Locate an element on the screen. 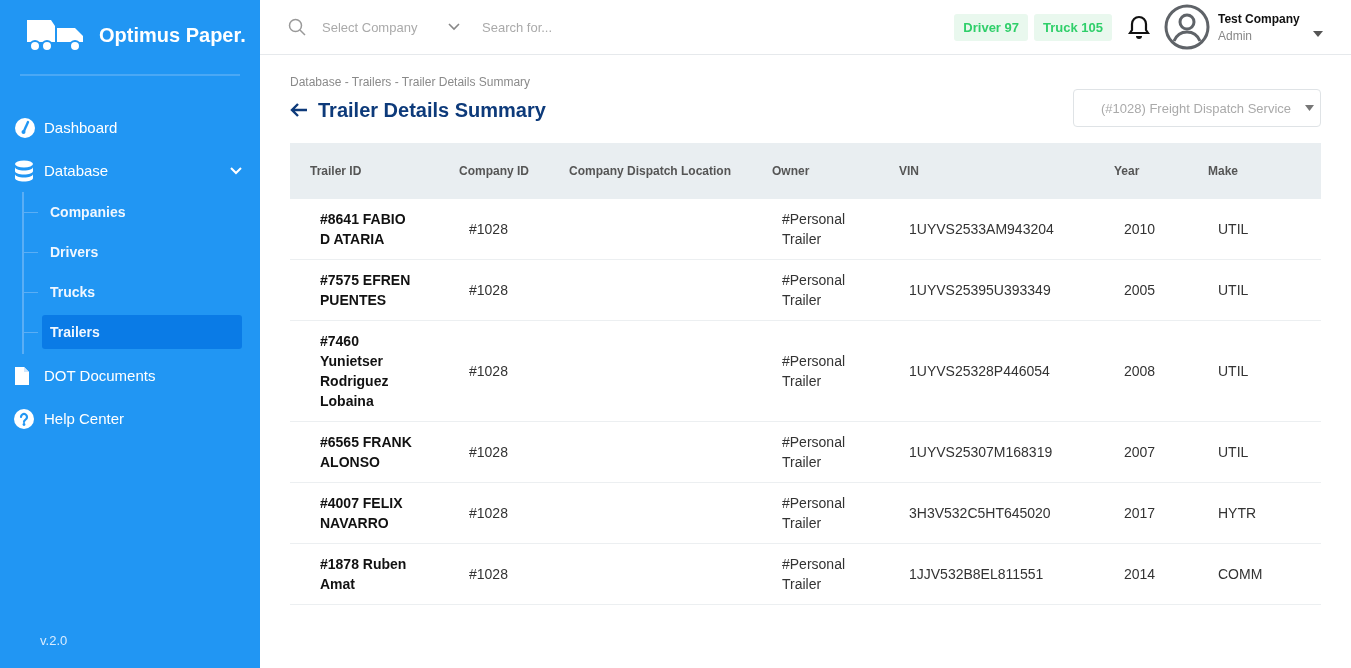 The image size is (1351, 668). chevron-icon is located at coordinates (236, 170).